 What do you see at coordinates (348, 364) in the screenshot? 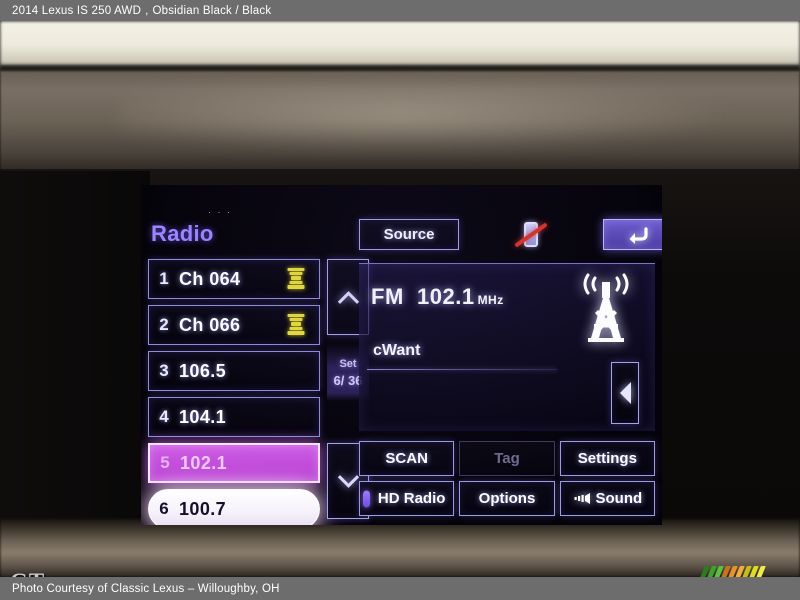
I see `set-label: Set` at bounding box center [348, 364].